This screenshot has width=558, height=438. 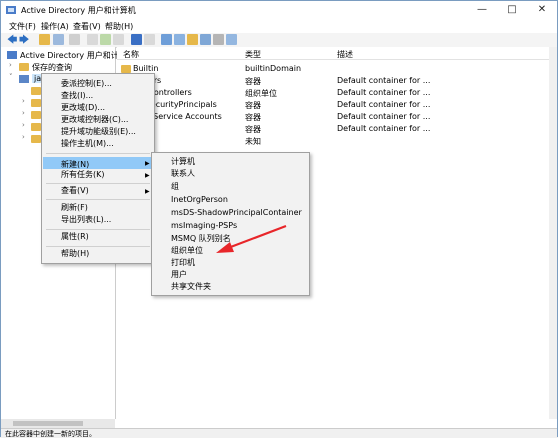 I want to click on new-user-icon, so click(x=166, y=39).